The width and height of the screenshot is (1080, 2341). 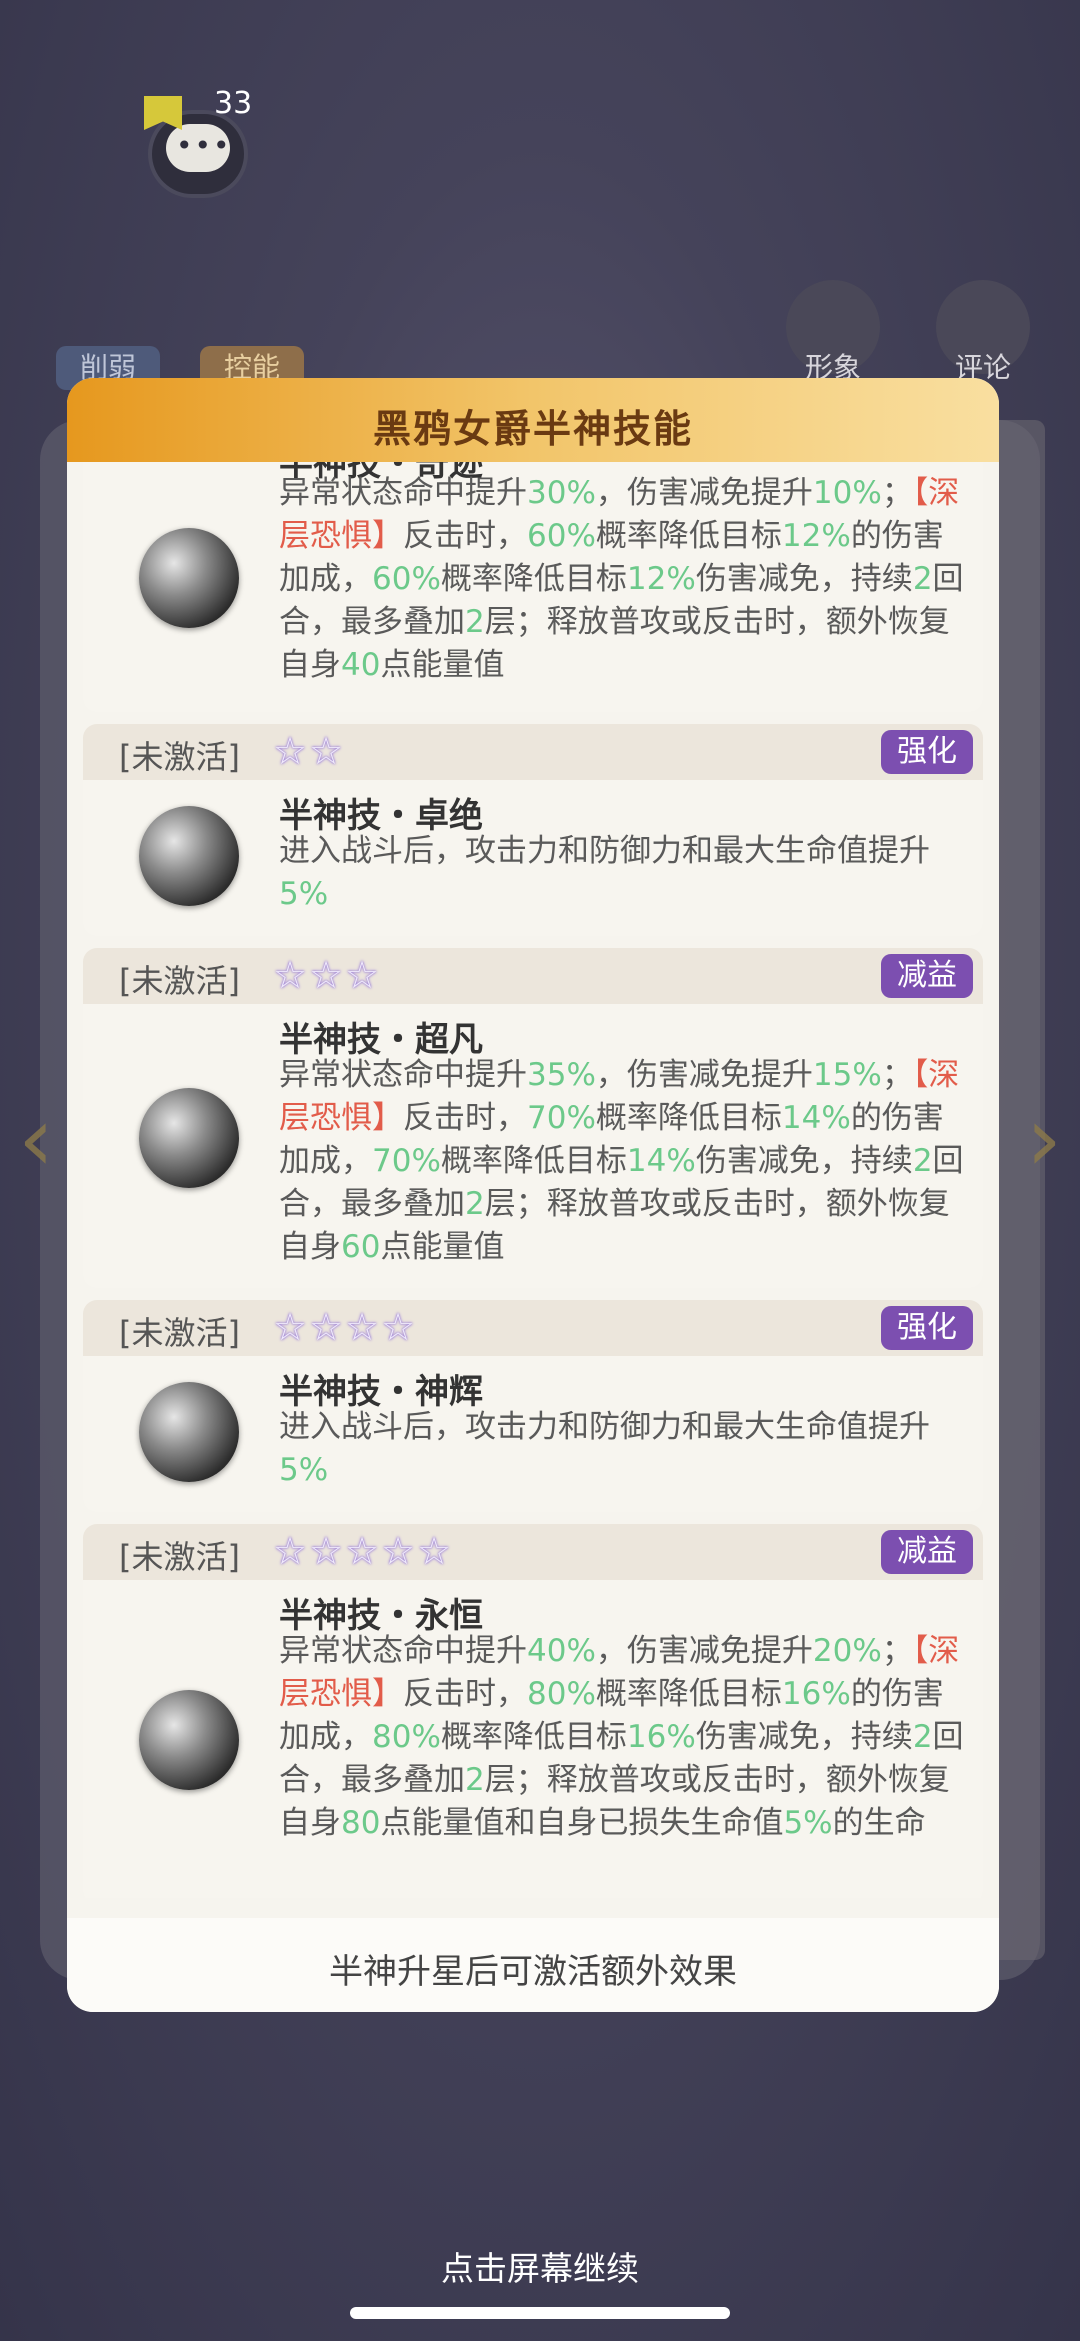 What do you see at coordinates (540, 2313) in the screenshot?
I see `home-indicator` at bounding box center [540, 2313].